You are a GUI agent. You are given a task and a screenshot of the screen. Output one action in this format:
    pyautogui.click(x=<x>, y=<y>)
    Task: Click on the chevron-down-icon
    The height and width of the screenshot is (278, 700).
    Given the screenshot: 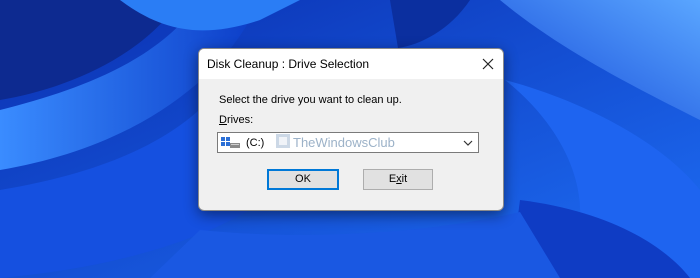 What is the action you would take?
    pyautogui.click(x=468, y=143)
    